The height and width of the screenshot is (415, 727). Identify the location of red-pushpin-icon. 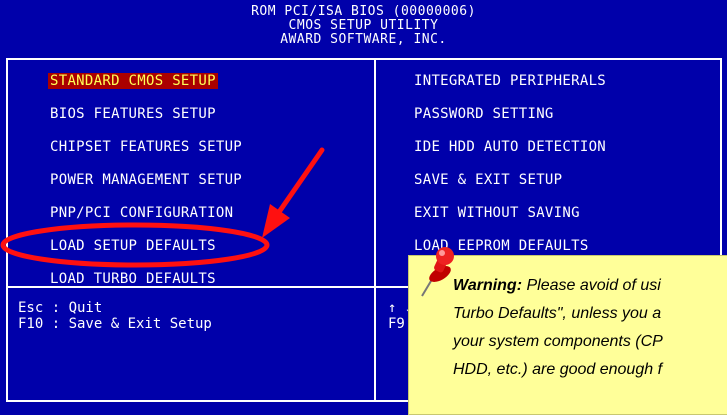
(437, 272).